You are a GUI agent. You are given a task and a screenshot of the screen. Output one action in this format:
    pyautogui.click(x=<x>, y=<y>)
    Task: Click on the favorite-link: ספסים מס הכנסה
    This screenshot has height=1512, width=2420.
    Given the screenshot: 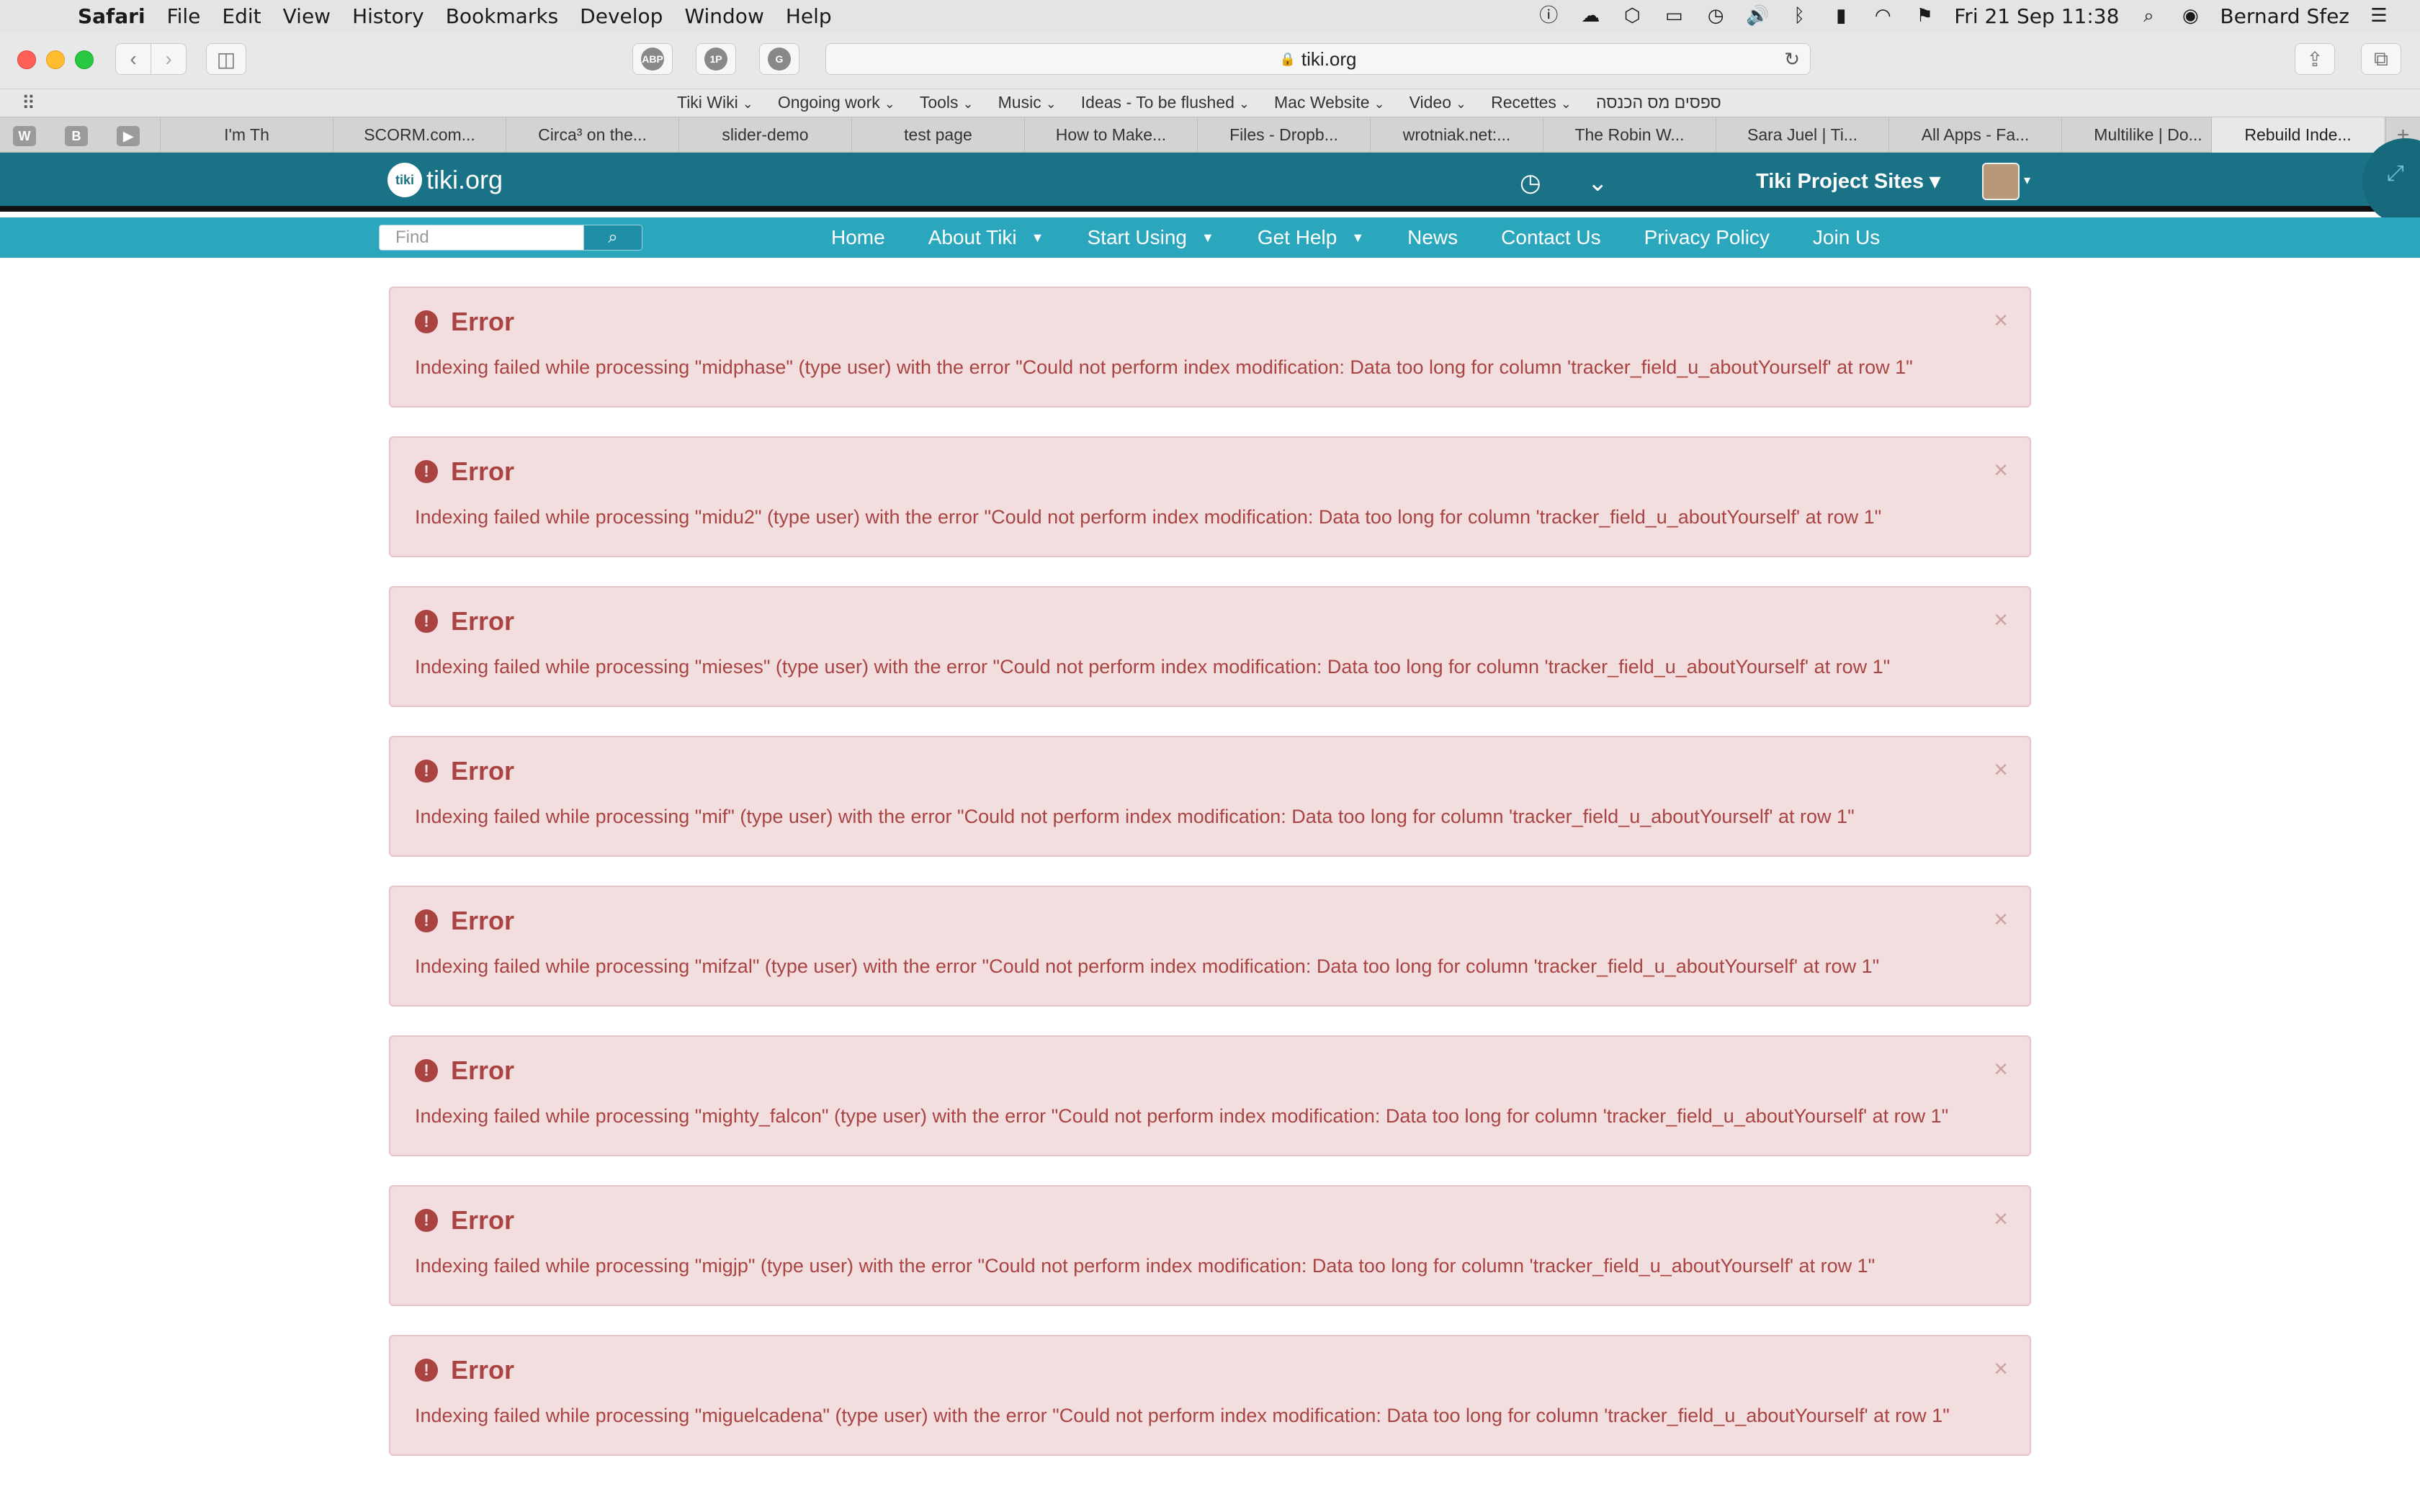 What is the action you would take?
    pyautogui.click(x=1658, y=102)
    